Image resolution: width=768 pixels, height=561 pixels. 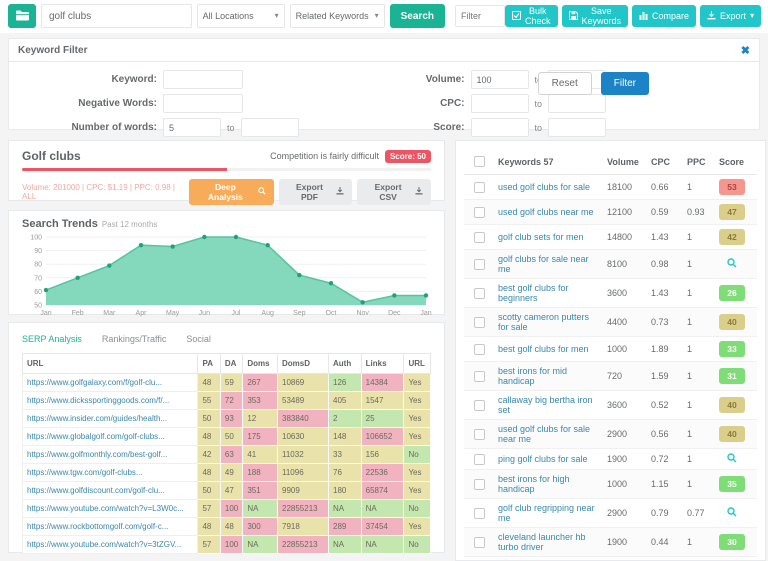 I want to click on keyword-row: ping golf clubs for sale 1900 0.72 1, so click(x=610, y=459).